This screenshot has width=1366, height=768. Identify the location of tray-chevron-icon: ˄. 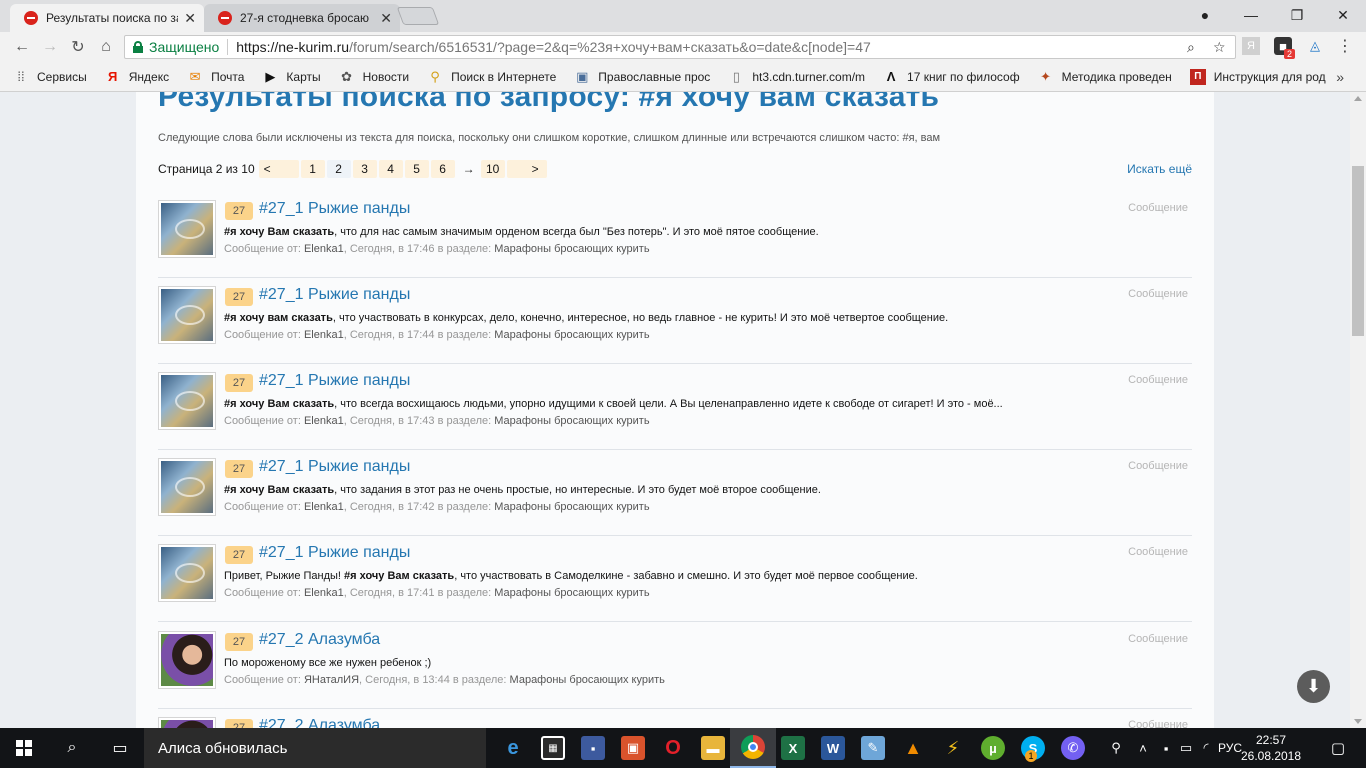
(1143, 748).